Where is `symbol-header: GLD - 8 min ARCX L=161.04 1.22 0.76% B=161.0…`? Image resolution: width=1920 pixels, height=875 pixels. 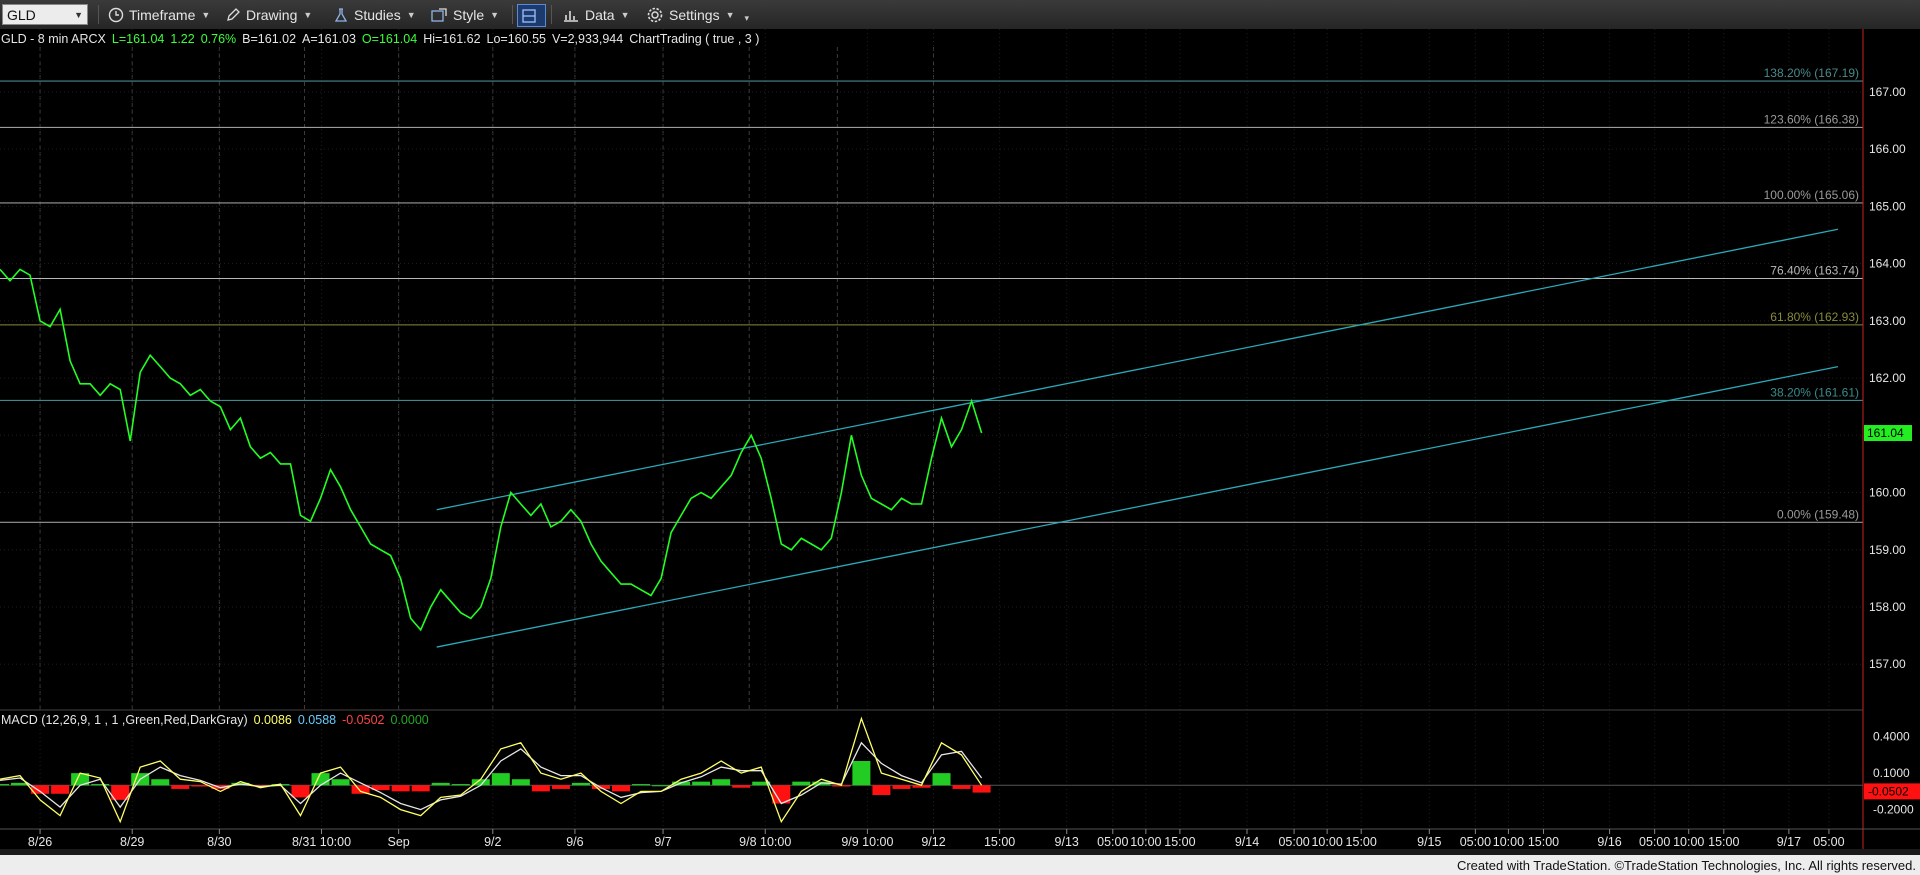 symbol-header: GLD - 8 min ARCX L=161.04 1.22 0.76% B=161.0… is located at coordinates (380, 39).